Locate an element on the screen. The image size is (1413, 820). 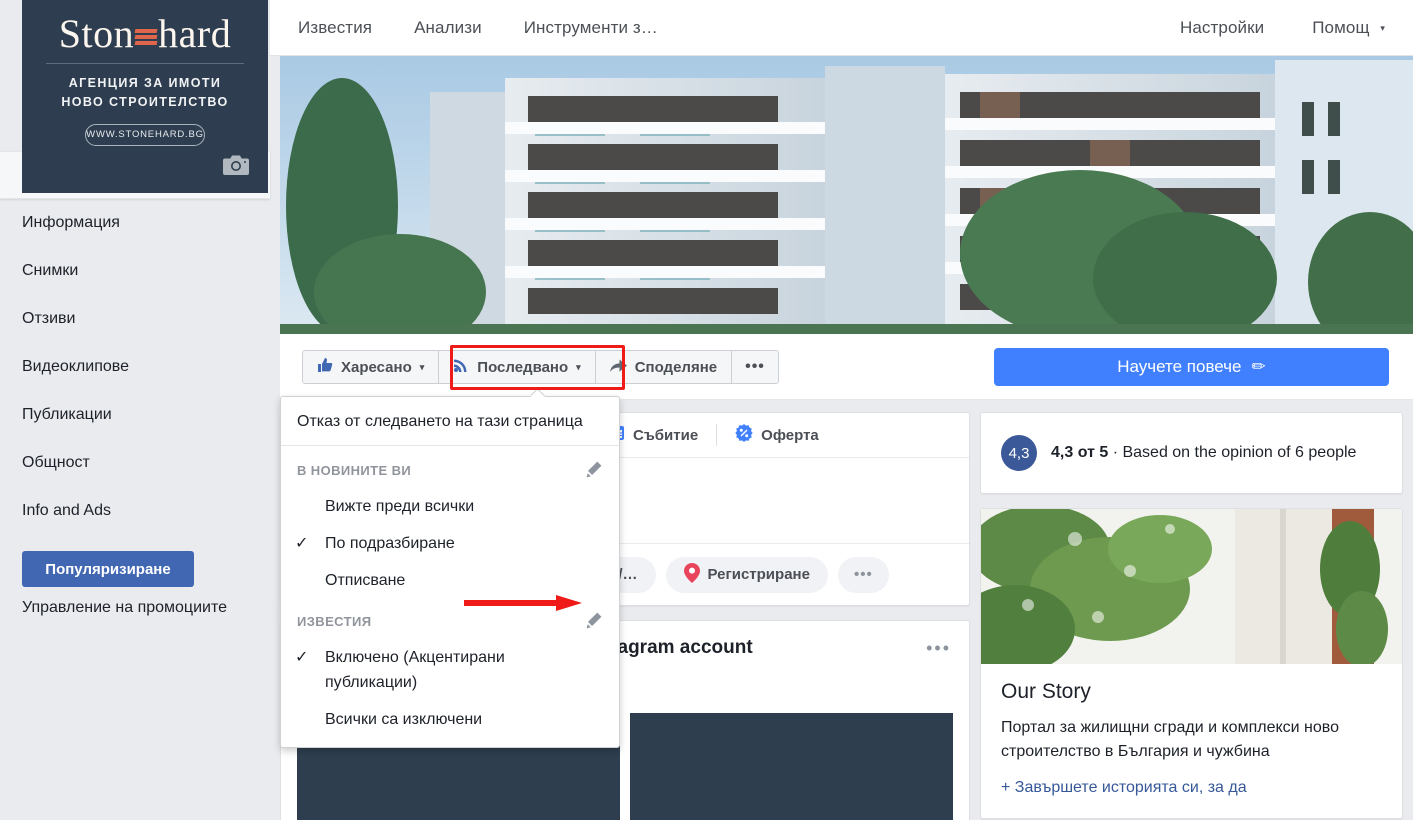
like-button: Харесано ▾ is located at coordinates (371, 367).